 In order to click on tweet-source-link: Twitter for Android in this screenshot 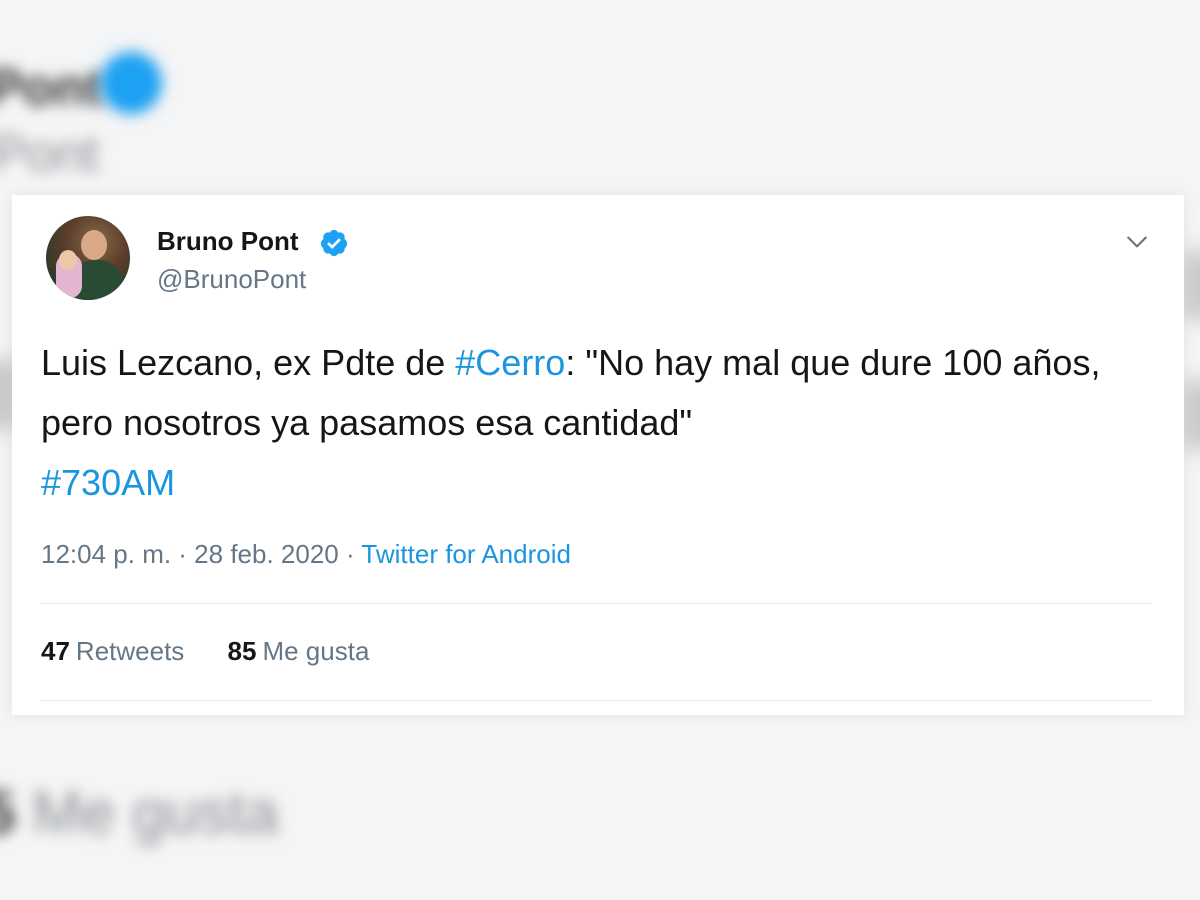, I will do `click(466, 554)`.